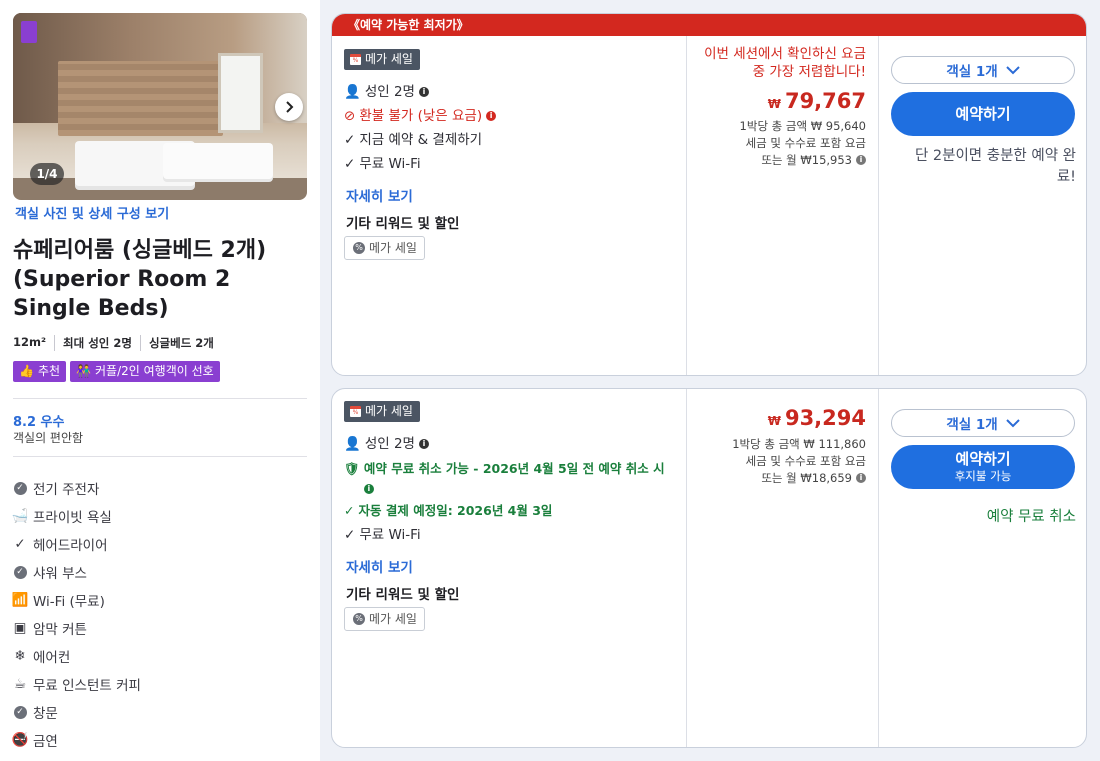 The width and height of the screenshot is (1100, 761). Describe the element at coordinates (66, 490) in the screenshot. I see `amenity-label: 전기 주전자` at that location.